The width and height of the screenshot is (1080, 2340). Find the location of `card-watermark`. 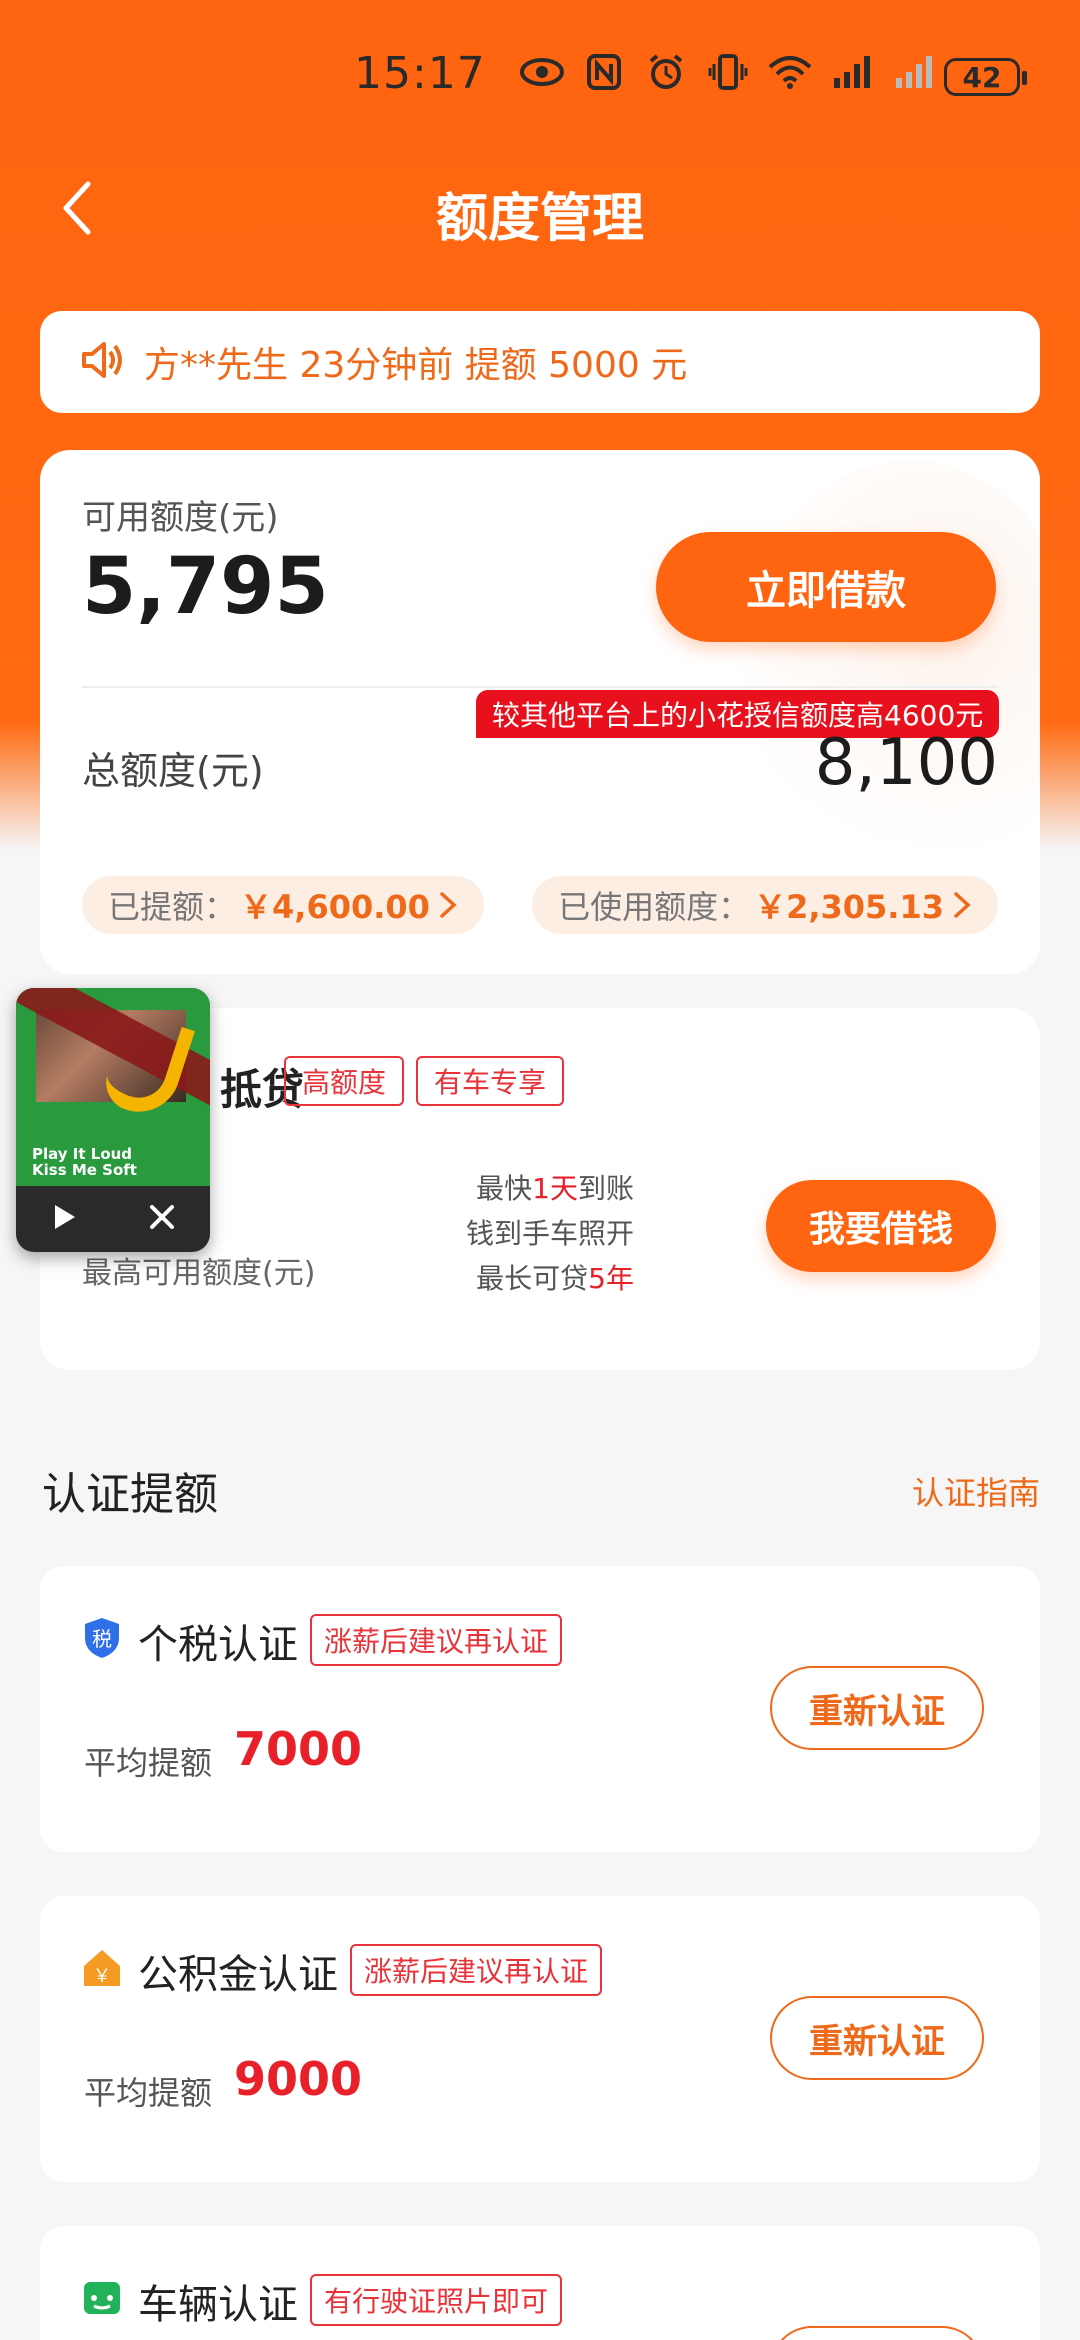

card-watermark is located at coordinates (890, 670).